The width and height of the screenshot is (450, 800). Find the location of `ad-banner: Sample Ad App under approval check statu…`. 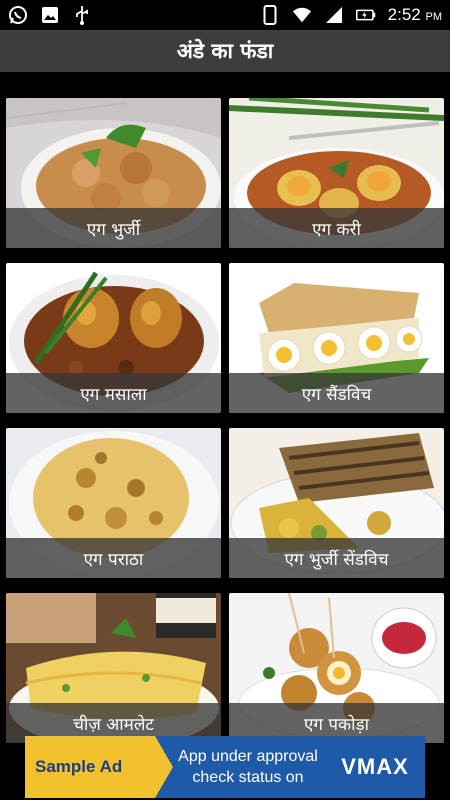

ad-banner: Sample Ad App under approval check statu… is located at coordinates (225, 767).